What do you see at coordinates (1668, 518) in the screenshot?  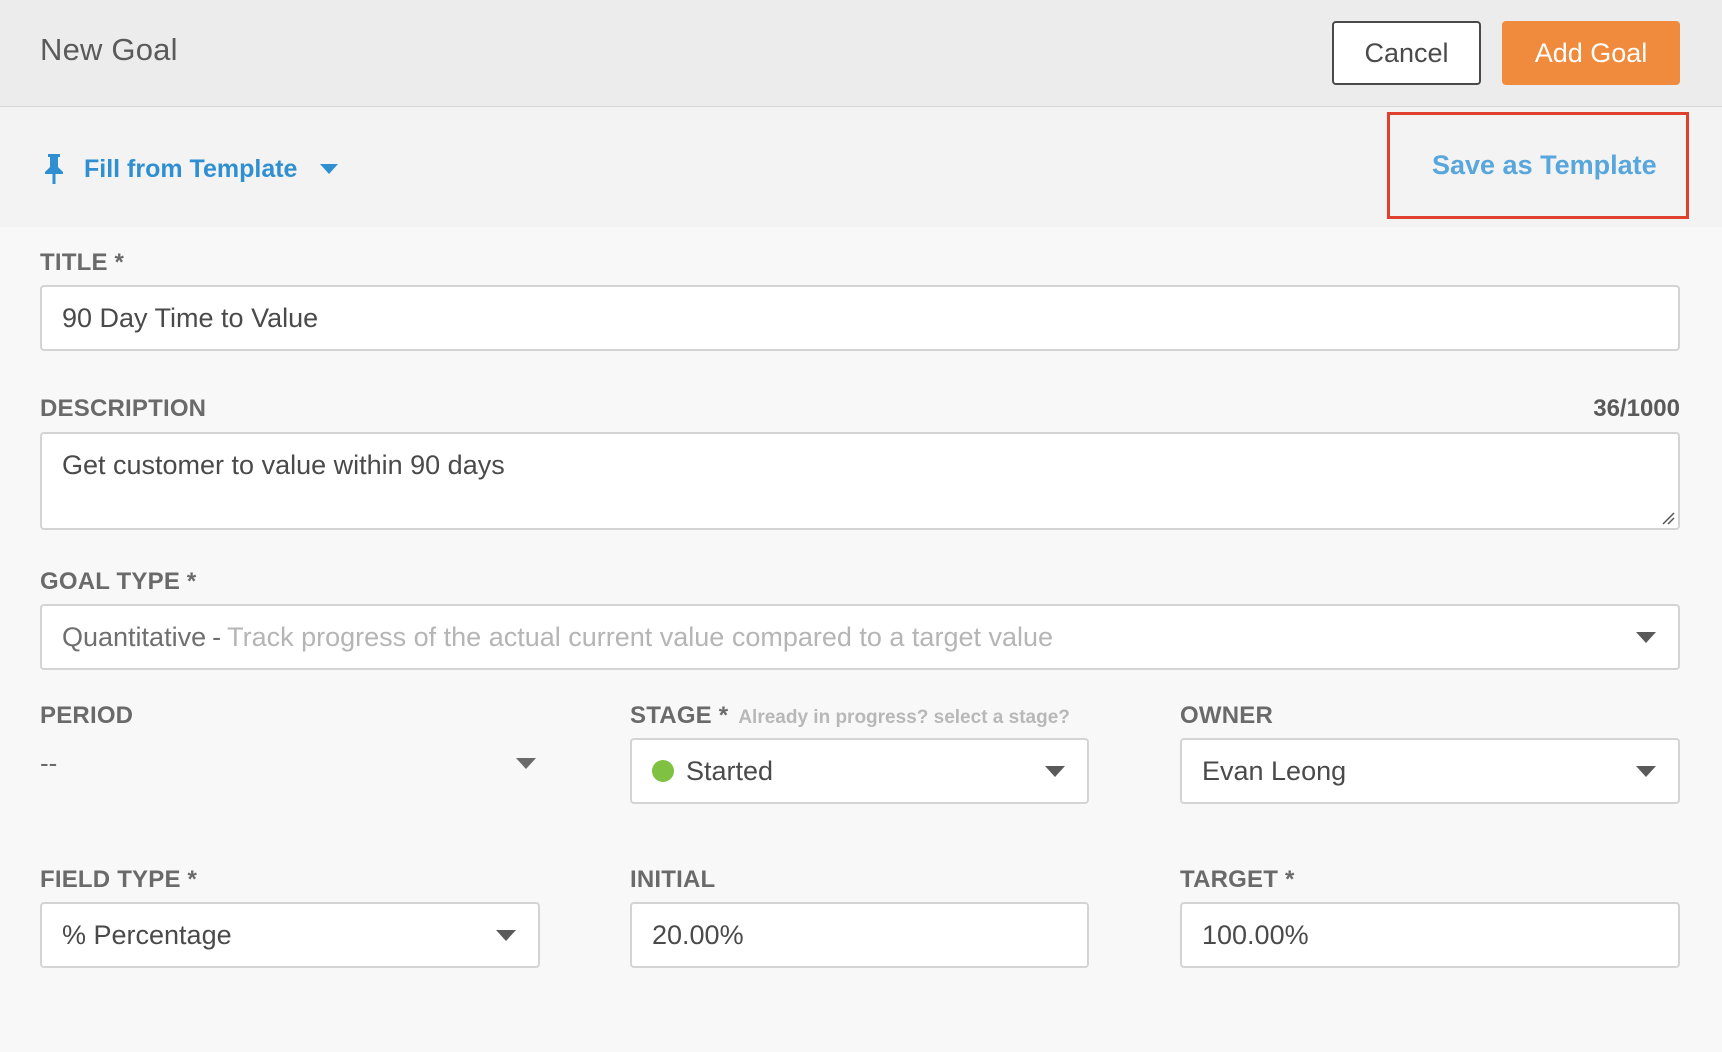 I see `resize-handle-icon` at bounding box center [1668, 518].